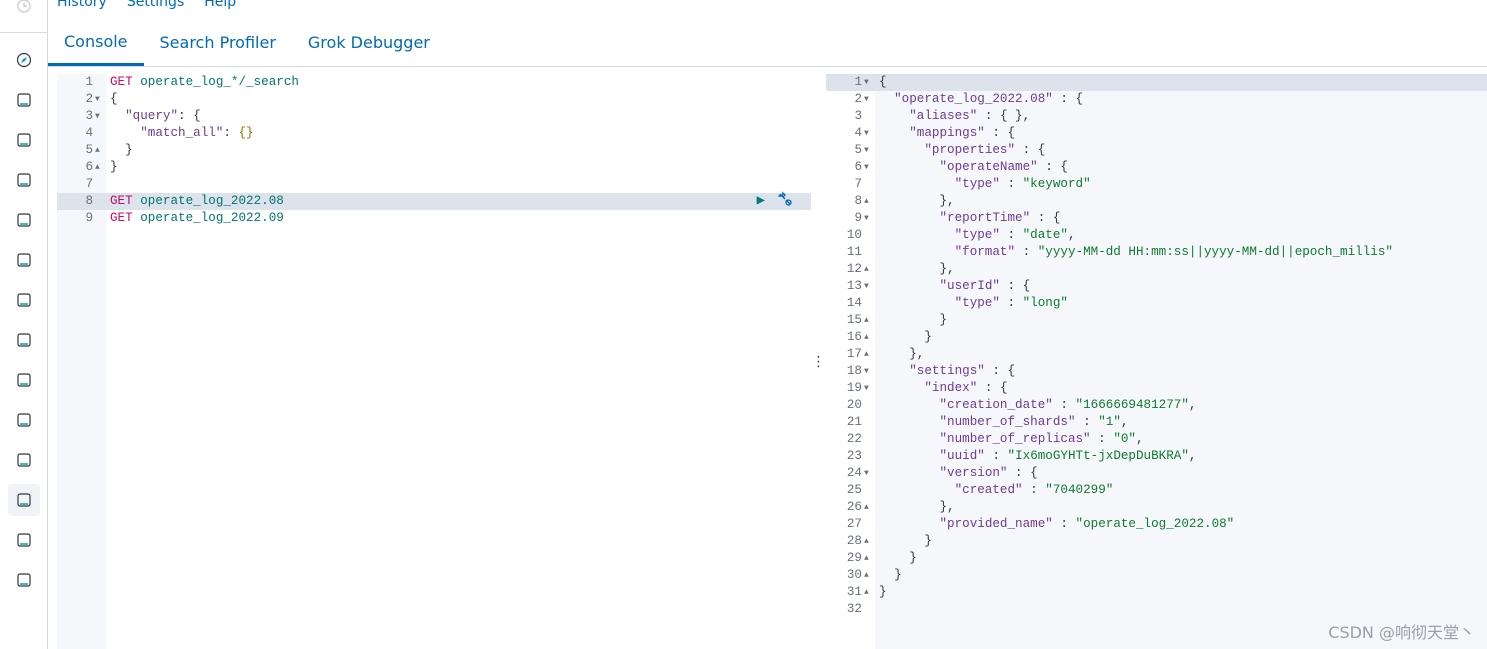  What do you see at coordinates (1156, 116) in the screenshot?
I see `code-line: 3 "aliases" : { },` at bounding box center [1156, 116].